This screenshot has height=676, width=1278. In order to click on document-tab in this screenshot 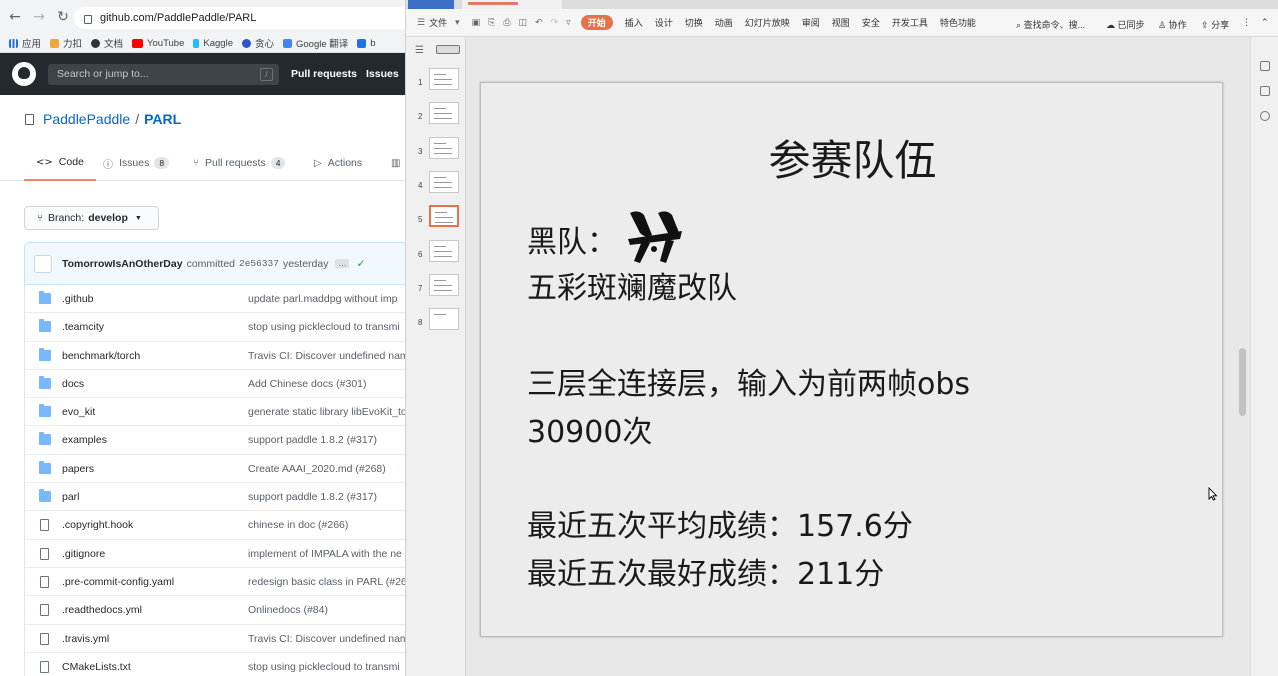, I will do `click(512, 4)`.